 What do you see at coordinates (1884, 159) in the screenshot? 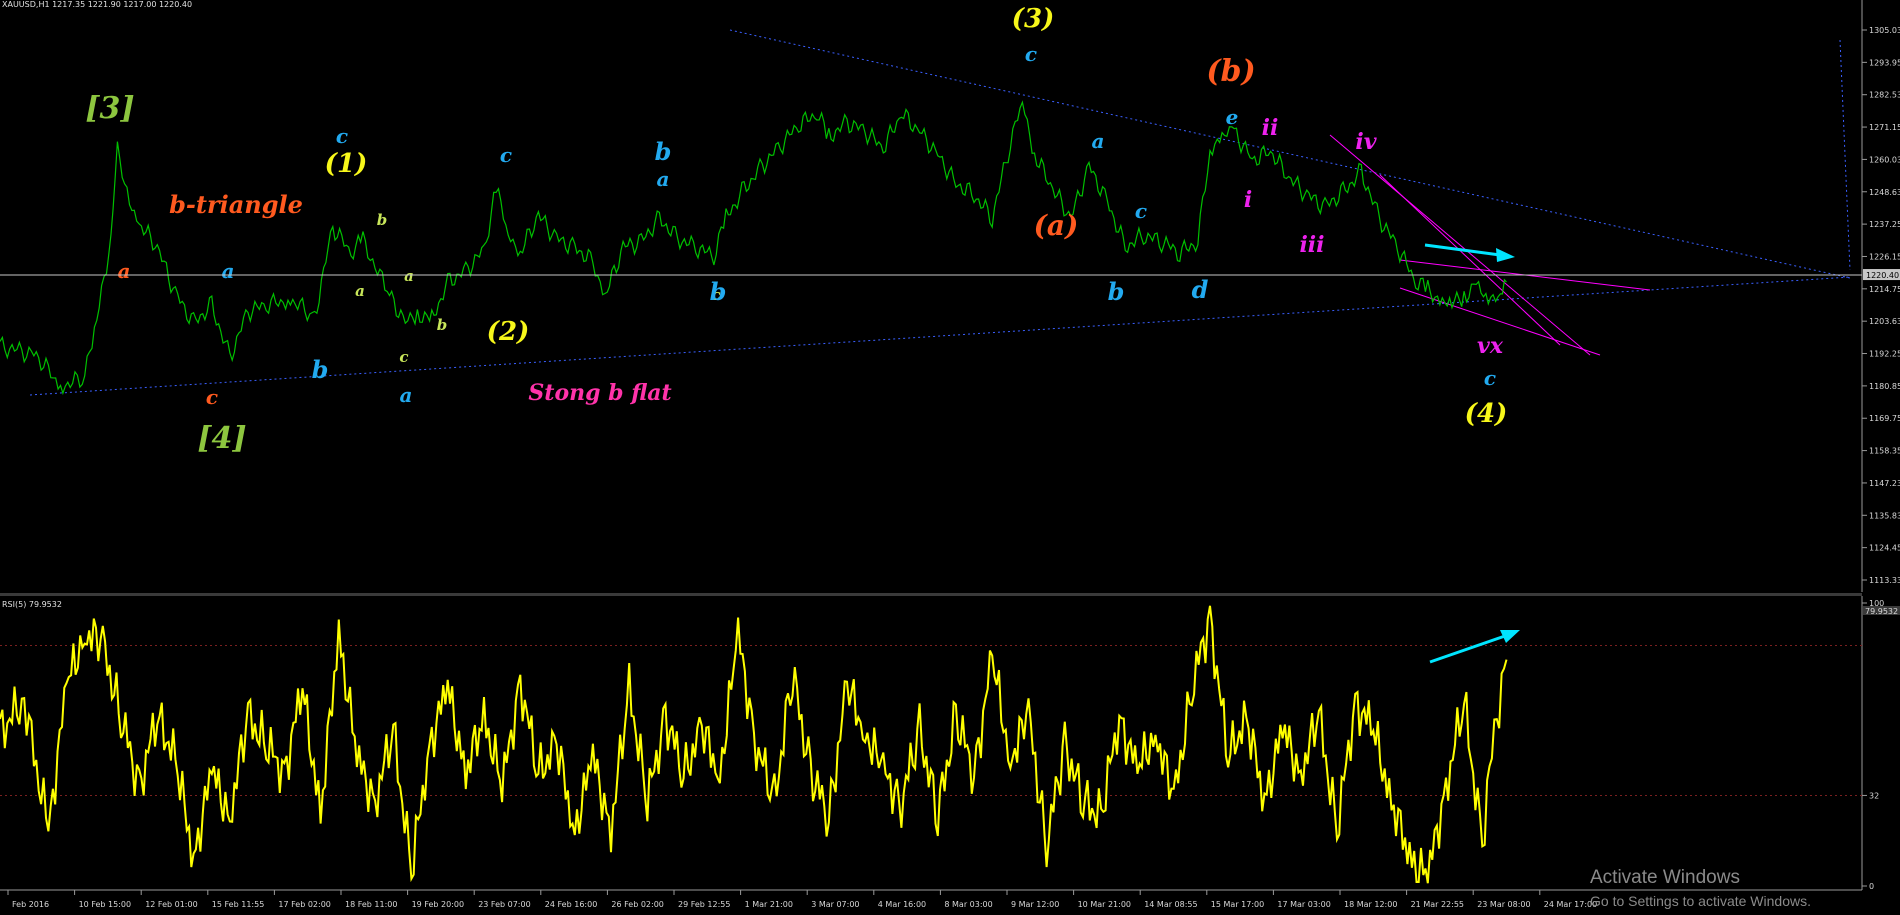
I see `price-tick-label: 1260.03` at bounding box center [1884, 159].